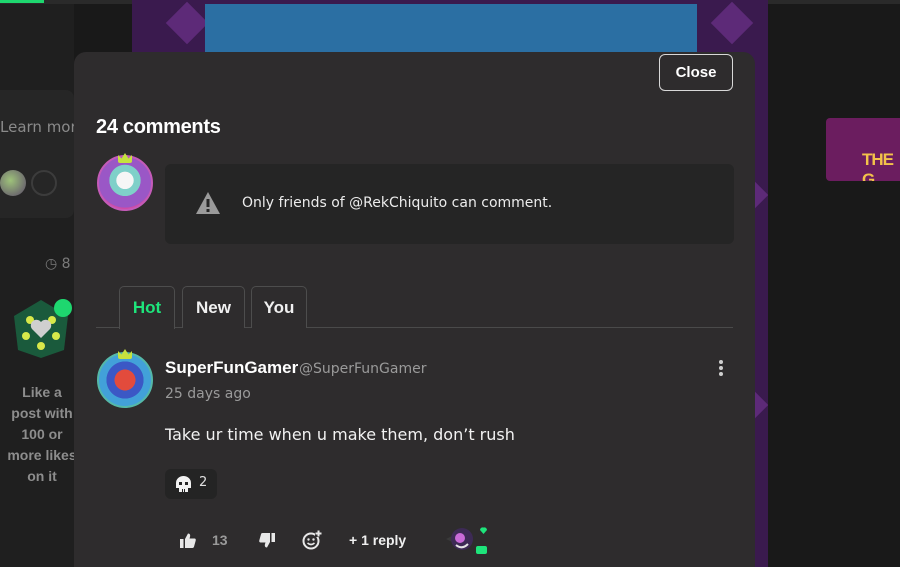 Image resolution: width=900 pixels, height=567 pixels. What do you see at coordinates (696, 72) in the screenshot?
I see `close-button: Close` at bounding box center [696, 72].